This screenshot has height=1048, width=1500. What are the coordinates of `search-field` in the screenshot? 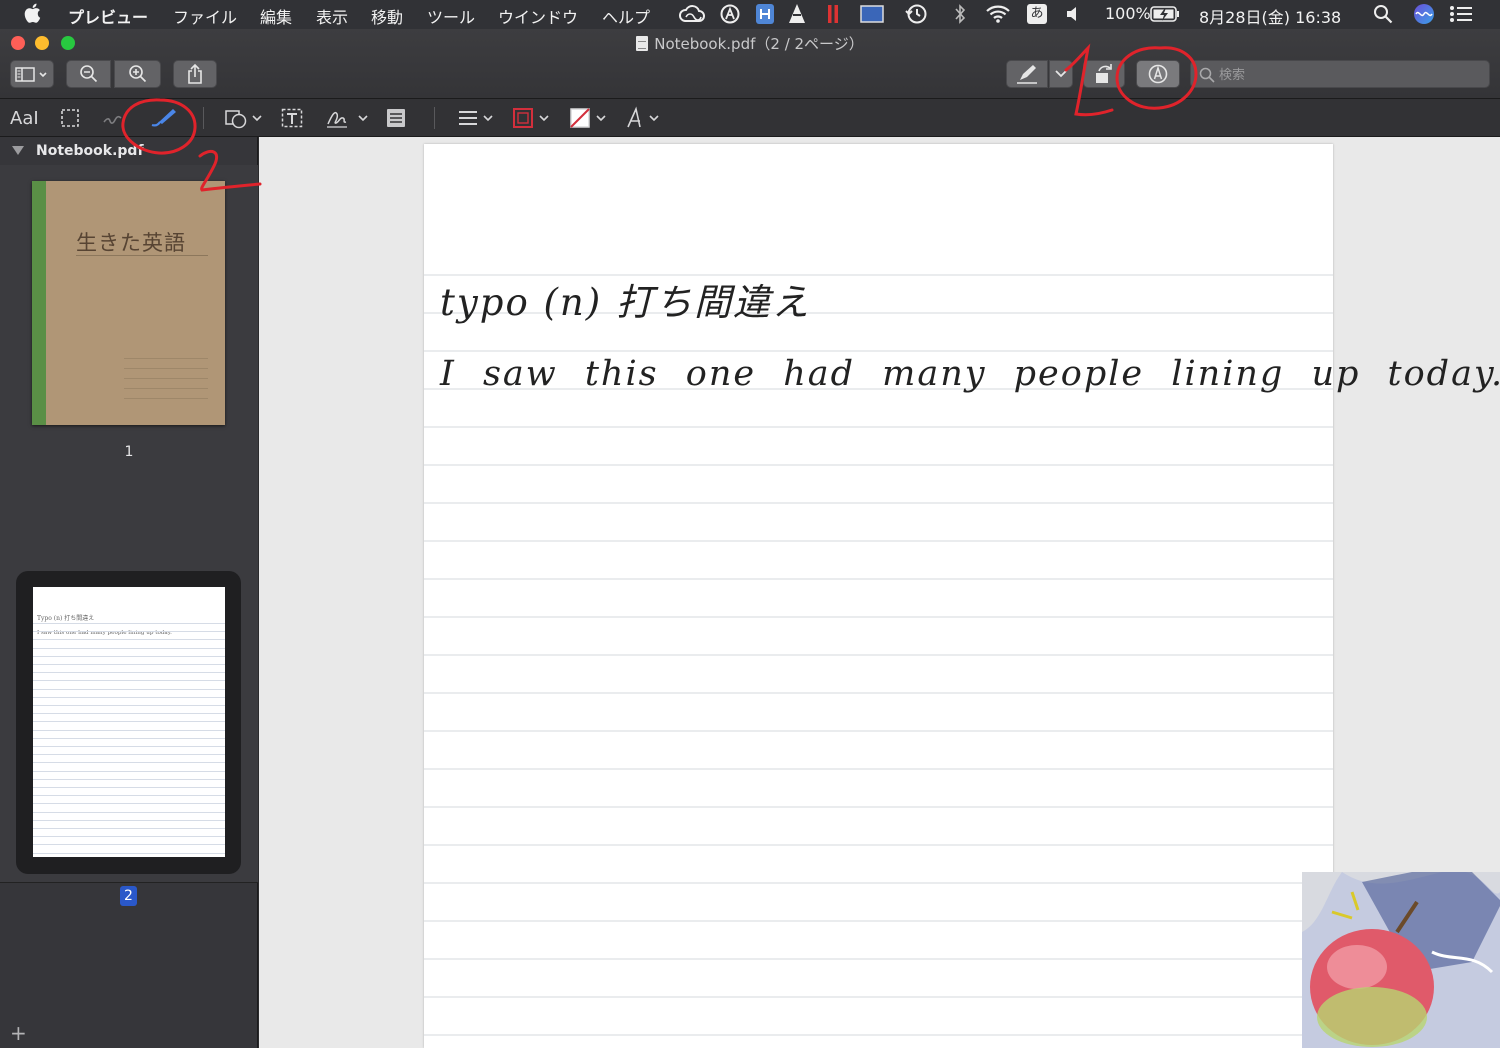 It's located at (1340, 74).